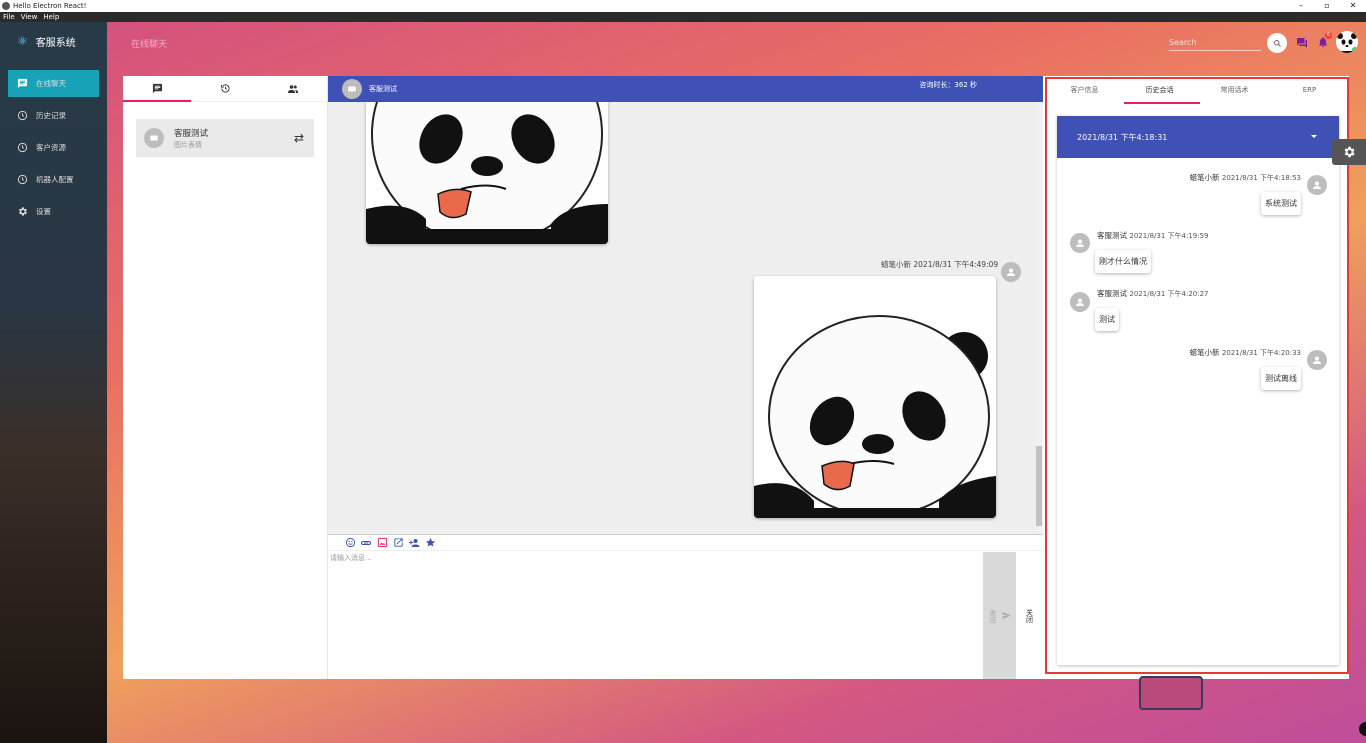 This screenshot has width=1366, height=743. What do you see at coordinates (53, 211) in the screenshot?
I see `sidebar-item-settings: 设置` at bounding box center [53, 211].